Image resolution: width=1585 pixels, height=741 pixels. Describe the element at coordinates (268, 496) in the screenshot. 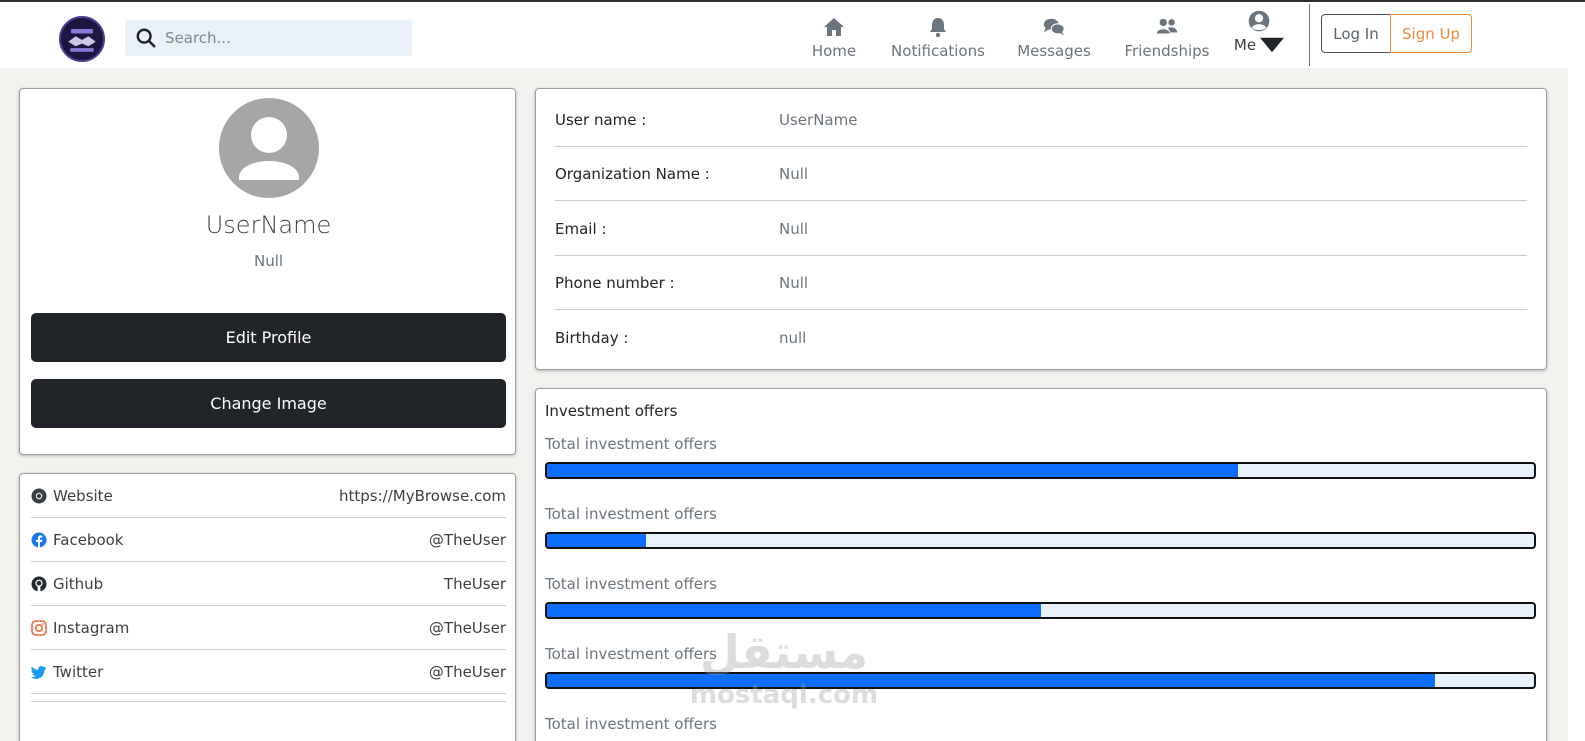

I see `social-row-website: Website https://MyBrowse.com` at that location.